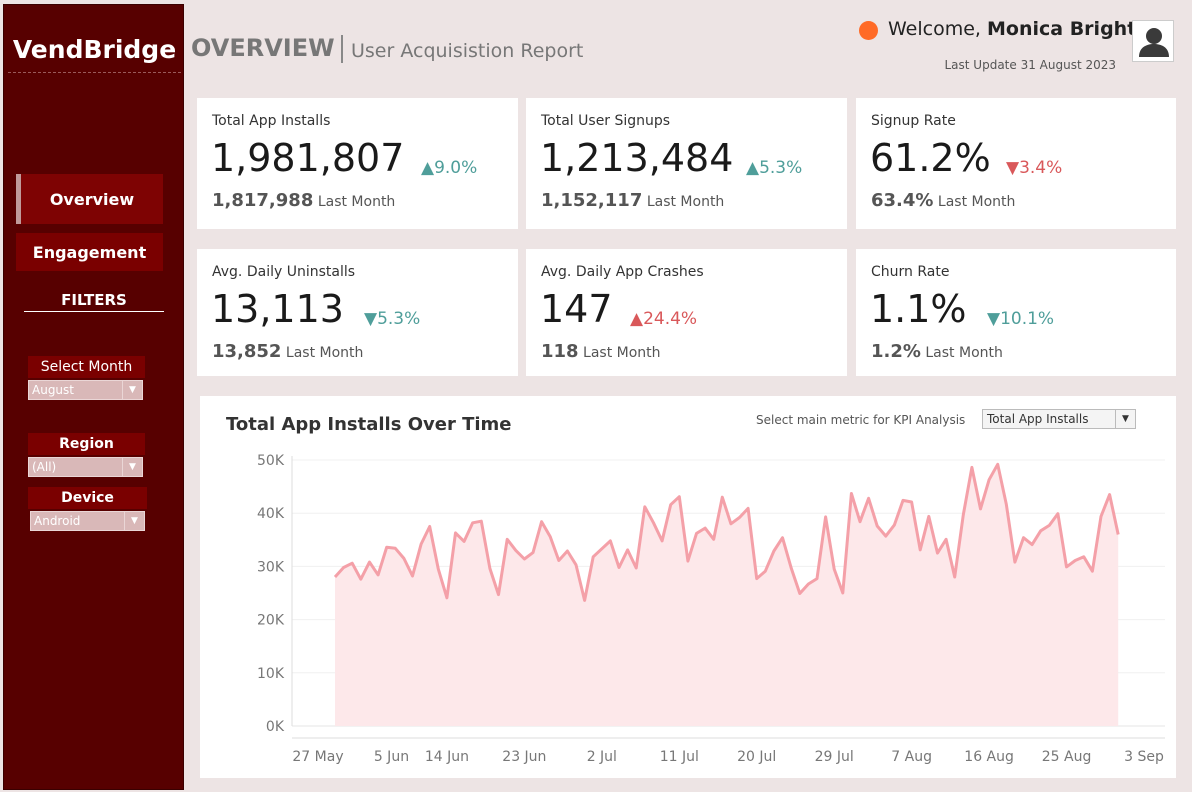  What do you see at coordinates (834, 757) in the screenshot?
I see `x-tick-label: 29 Jul` at bounding box center [834, 757].